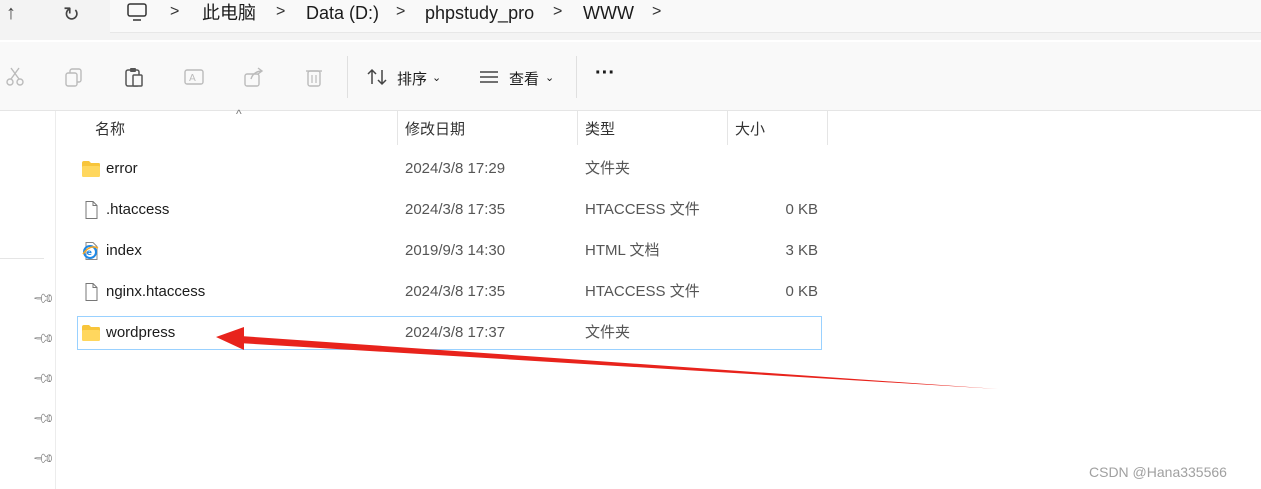 This screenshot has width=1261, height=489. Describe the element at coordinates (1158, 472) in the screenshot. I see `watermark: CSDN @Hana335566` at that location.